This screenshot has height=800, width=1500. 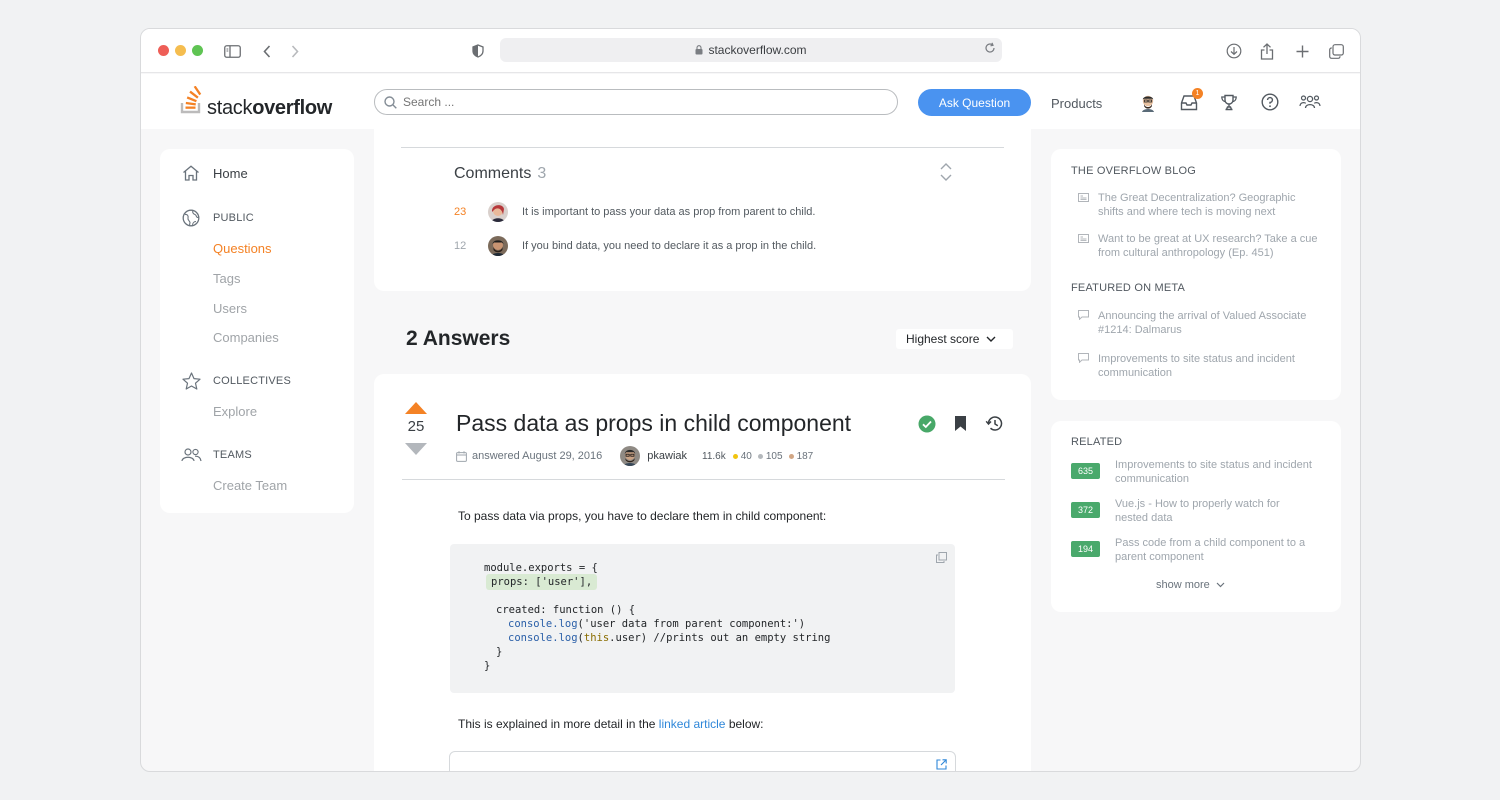 What do you see at coordinates (1302, 51) in the screenshot?
I see `new-tab-icon` at bounding box center [1302, 51].